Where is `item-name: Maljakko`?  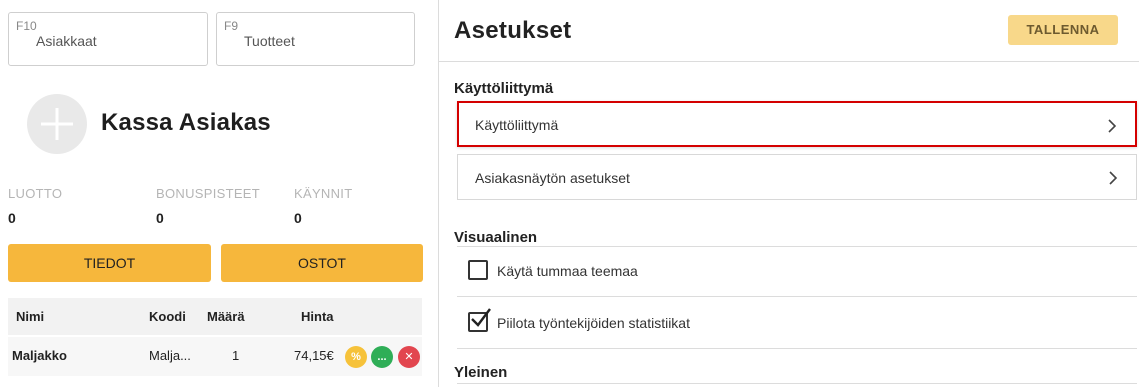 item-name: Maljakko is located at coordinates (39, 355).